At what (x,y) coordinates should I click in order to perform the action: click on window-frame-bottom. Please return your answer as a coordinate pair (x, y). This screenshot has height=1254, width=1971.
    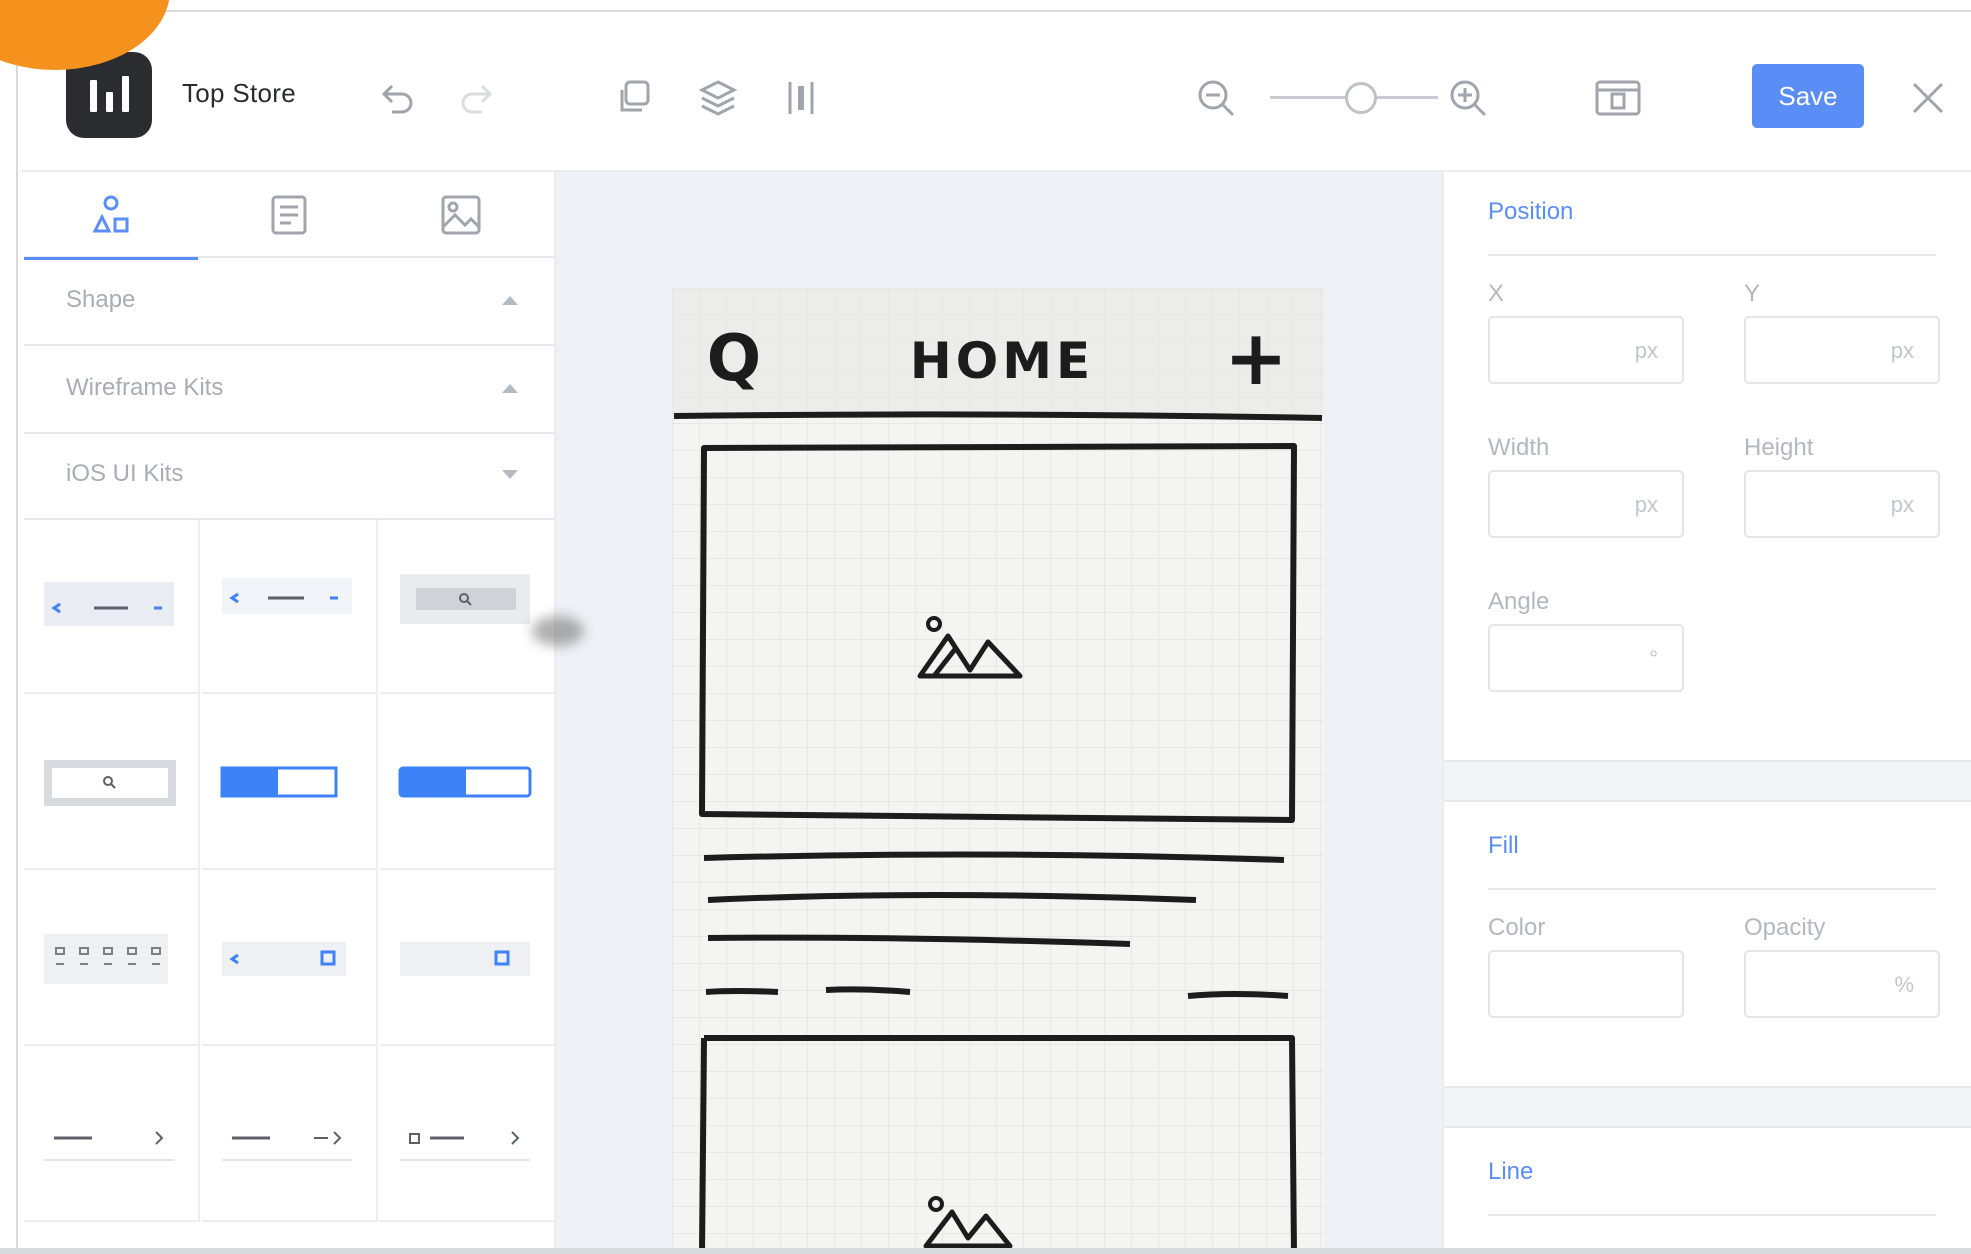
    Looking at the image, I should click on (985, 1251).